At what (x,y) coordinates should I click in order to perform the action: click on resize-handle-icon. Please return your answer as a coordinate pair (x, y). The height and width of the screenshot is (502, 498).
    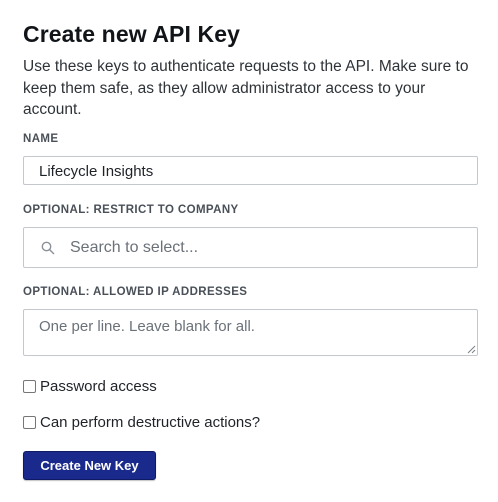
    Looking at the image, I should click on (471, 349).